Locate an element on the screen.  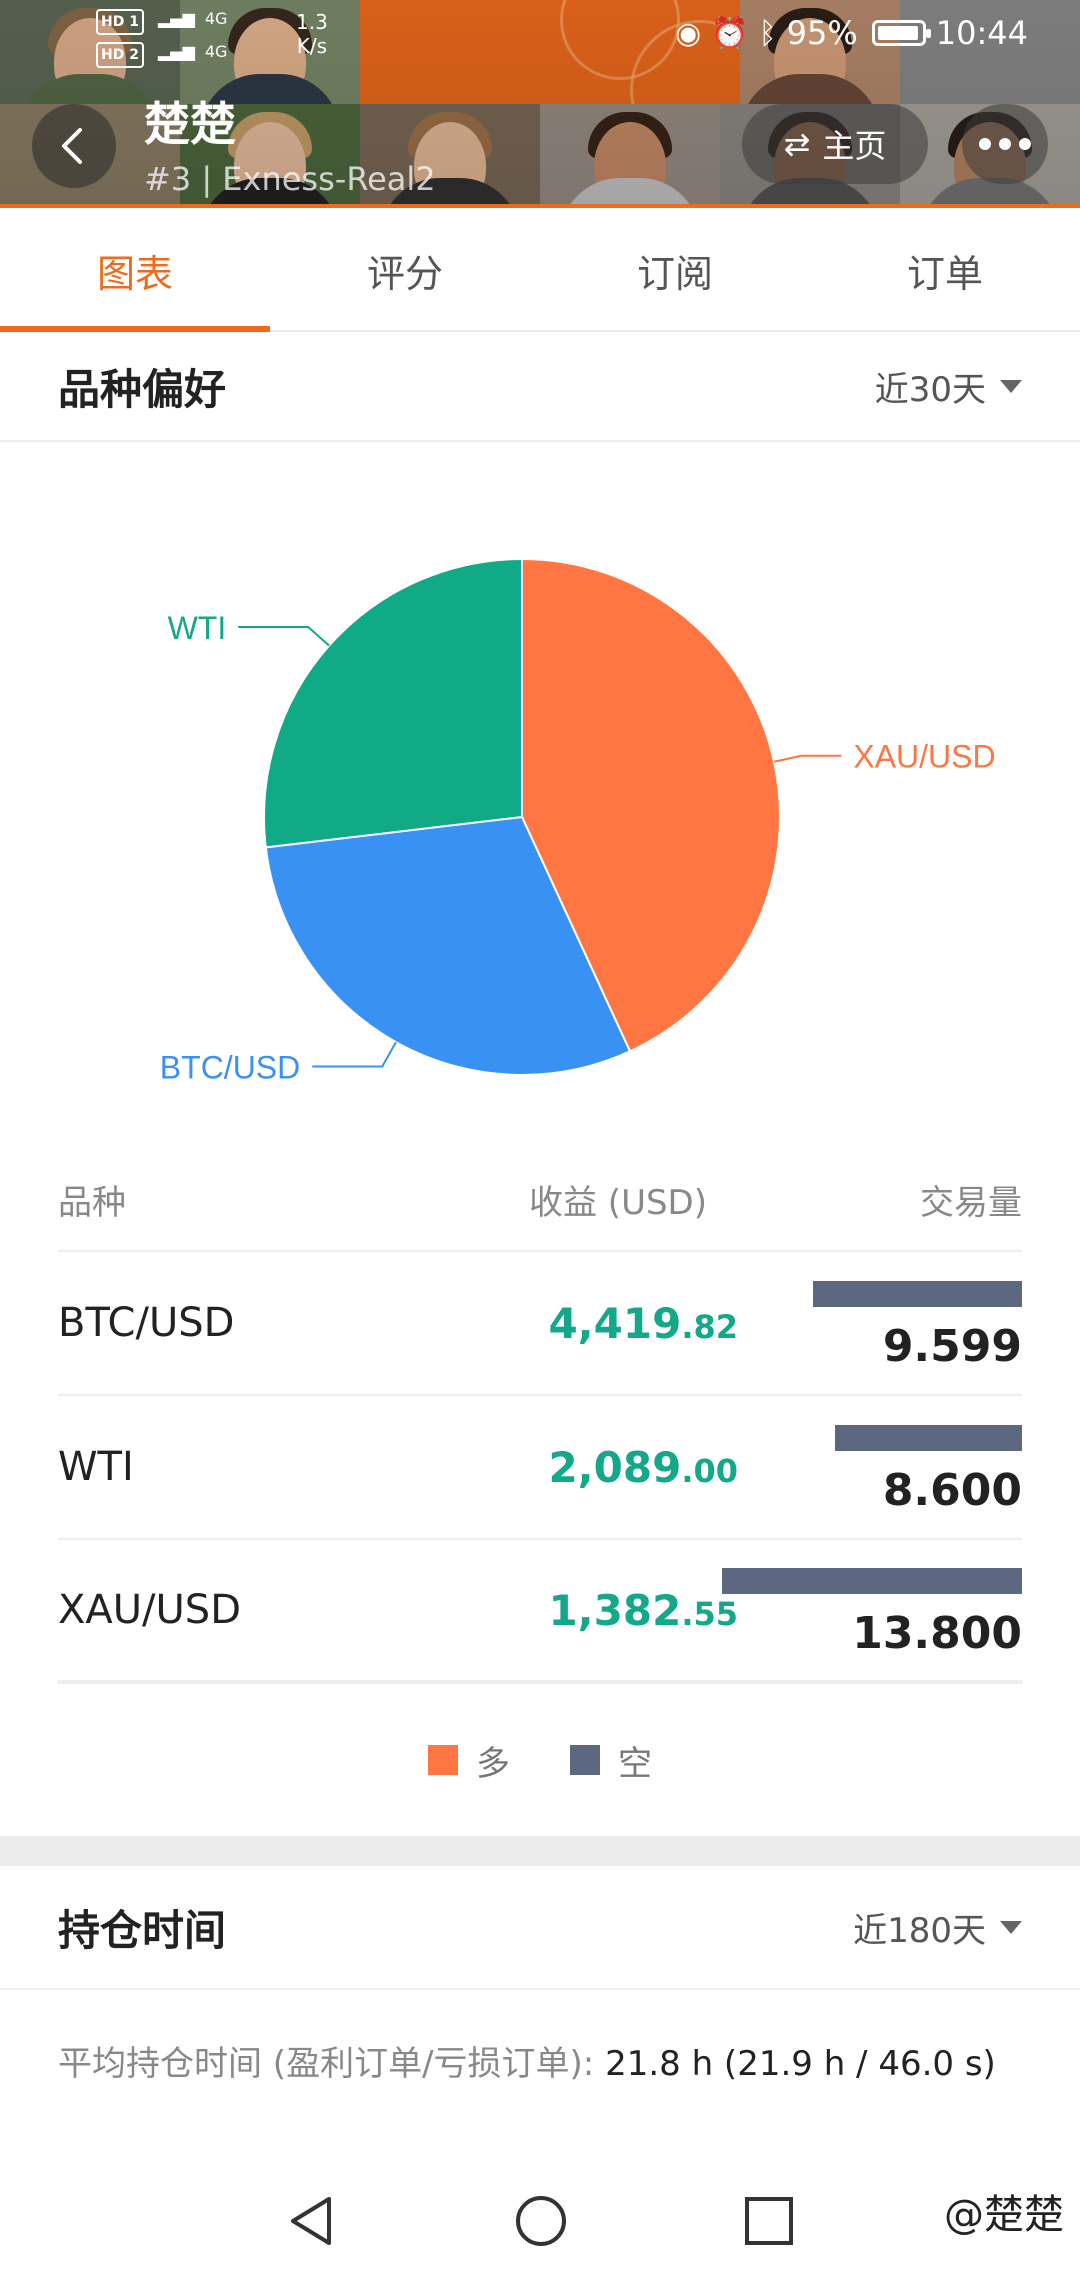
volume-value: 13.800 is located at coordinates (937, 1633).